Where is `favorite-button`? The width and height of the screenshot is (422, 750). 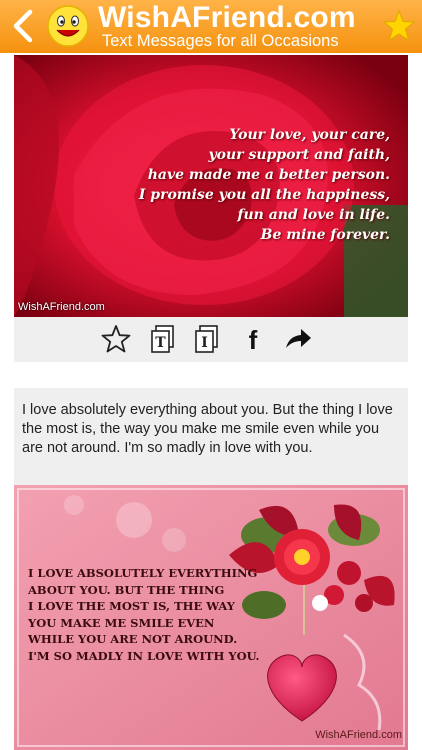 favorite-button is located at coordinates (116, 339).